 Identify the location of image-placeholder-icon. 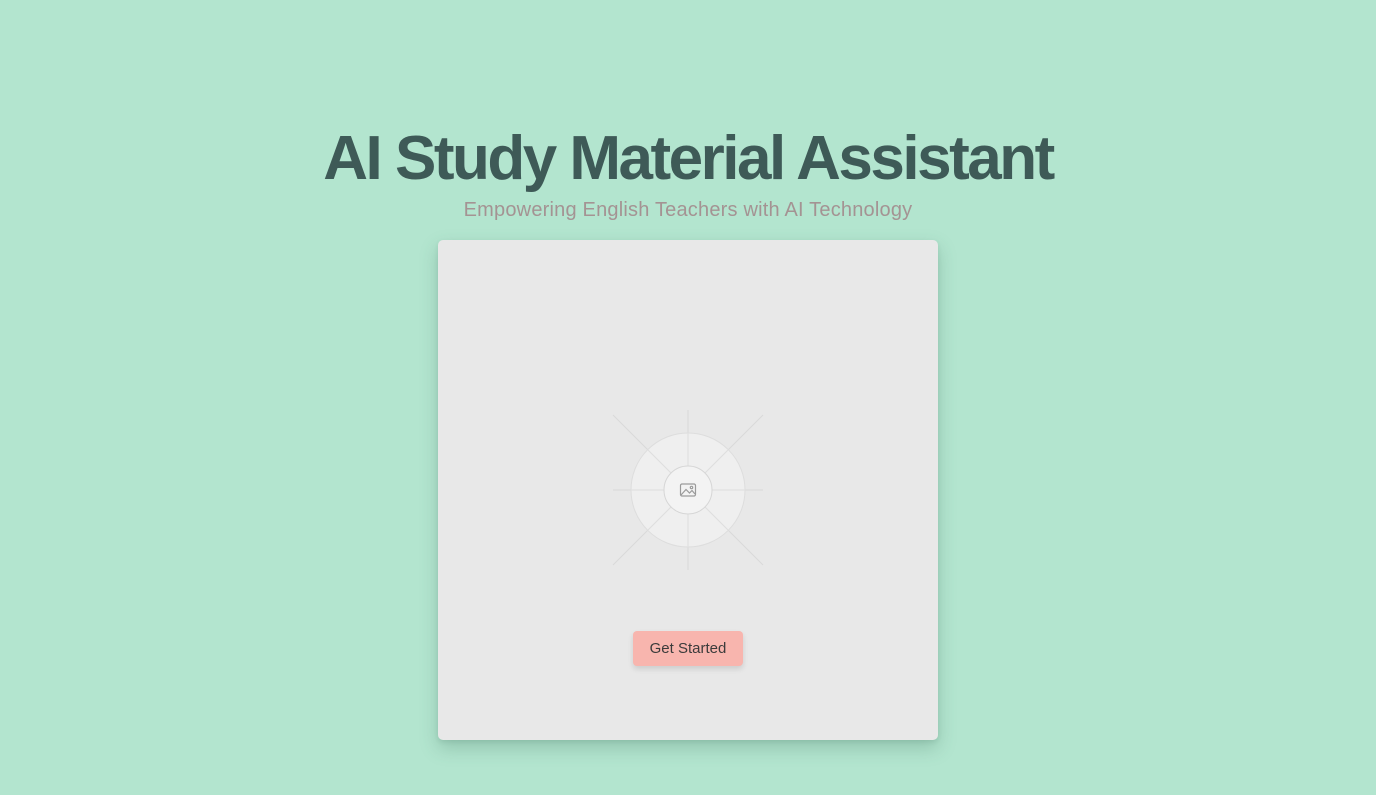
(688, 490).